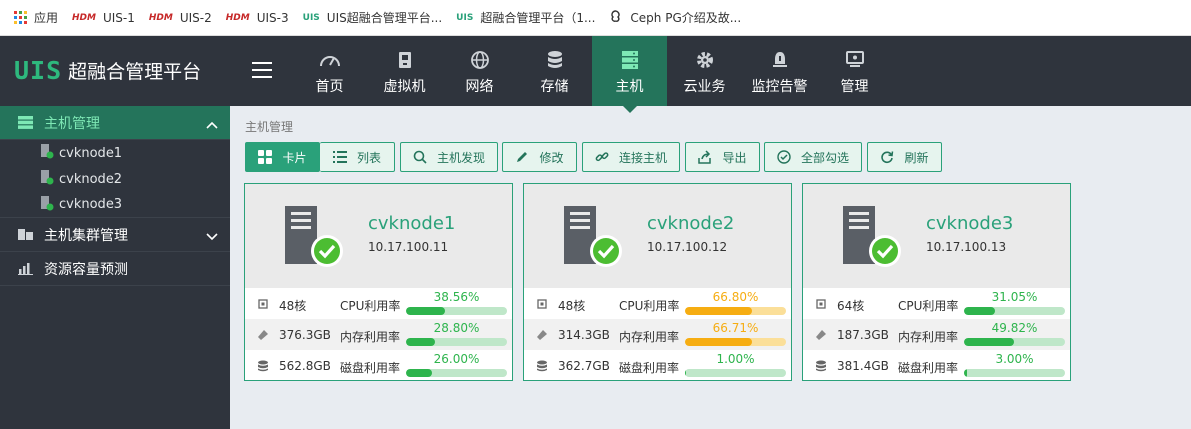 The image size is (1191, 429). What do you see at coordinates (180, 18) in the screenshot?
I see `bookmark-uis-2: HDM UIS-2` at bounding box center [180, 18].